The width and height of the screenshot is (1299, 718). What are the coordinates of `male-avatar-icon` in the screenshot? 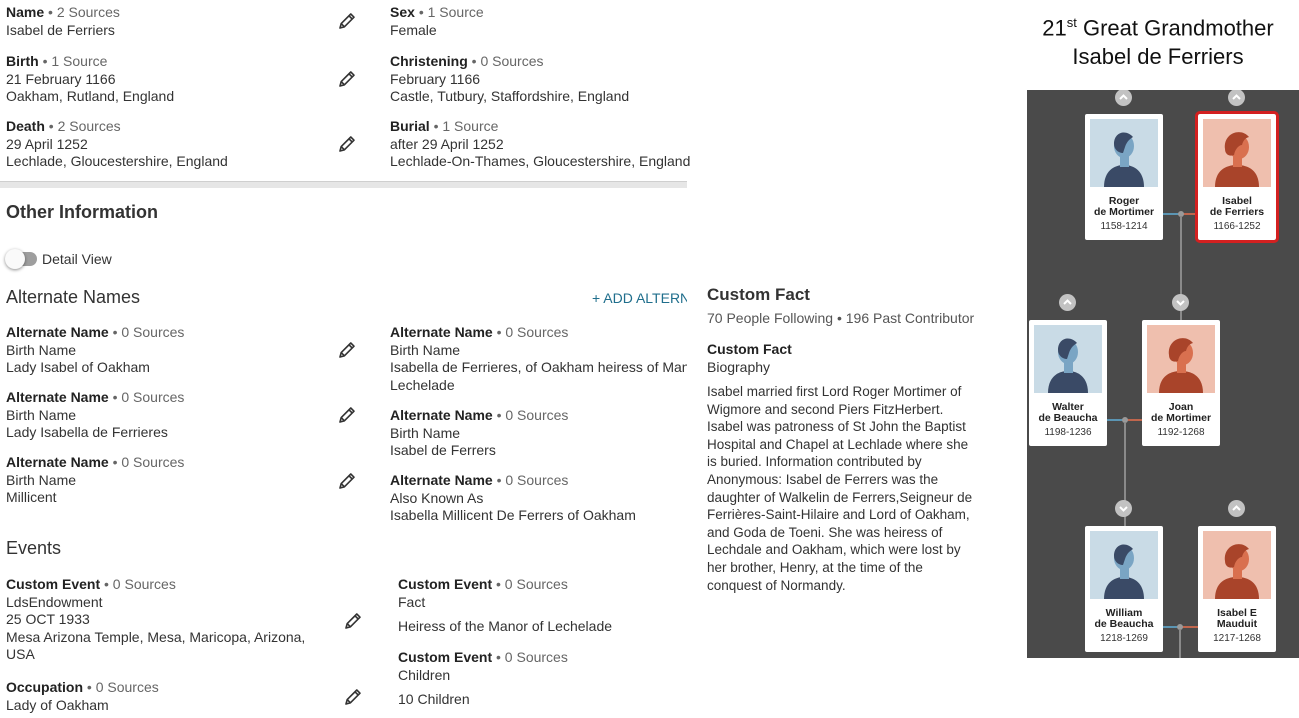 It's located at (1068, 359).